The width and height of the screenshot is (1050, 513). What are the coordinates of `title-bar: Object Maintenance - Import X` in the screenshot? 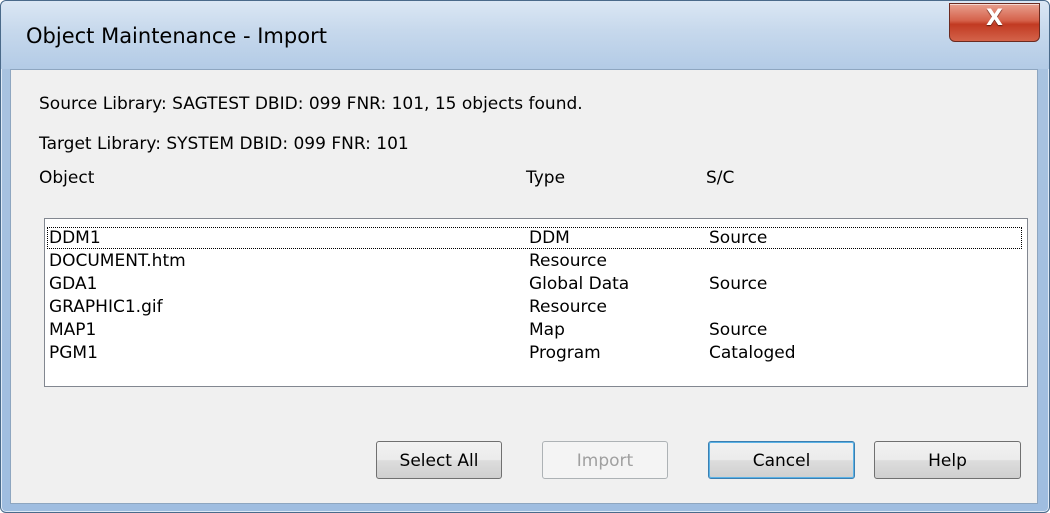 It's located at (525, 35).